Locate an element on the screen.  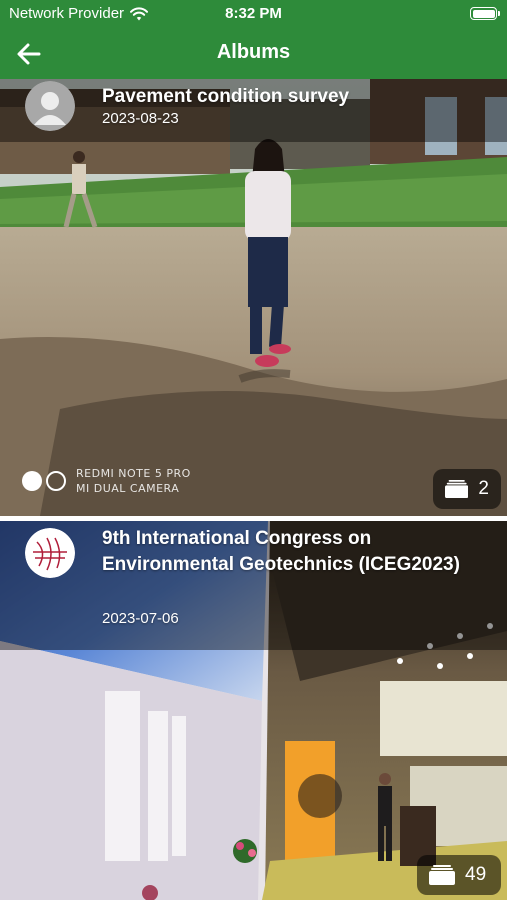
album-title: Pavement condition survey is located at coordinates (226, 96).